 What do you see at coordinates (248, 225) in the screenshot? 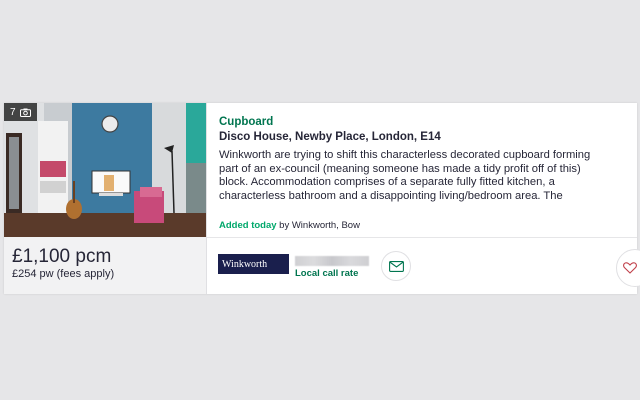
I see `added-date: Added today` at bounding box center [248, 225].